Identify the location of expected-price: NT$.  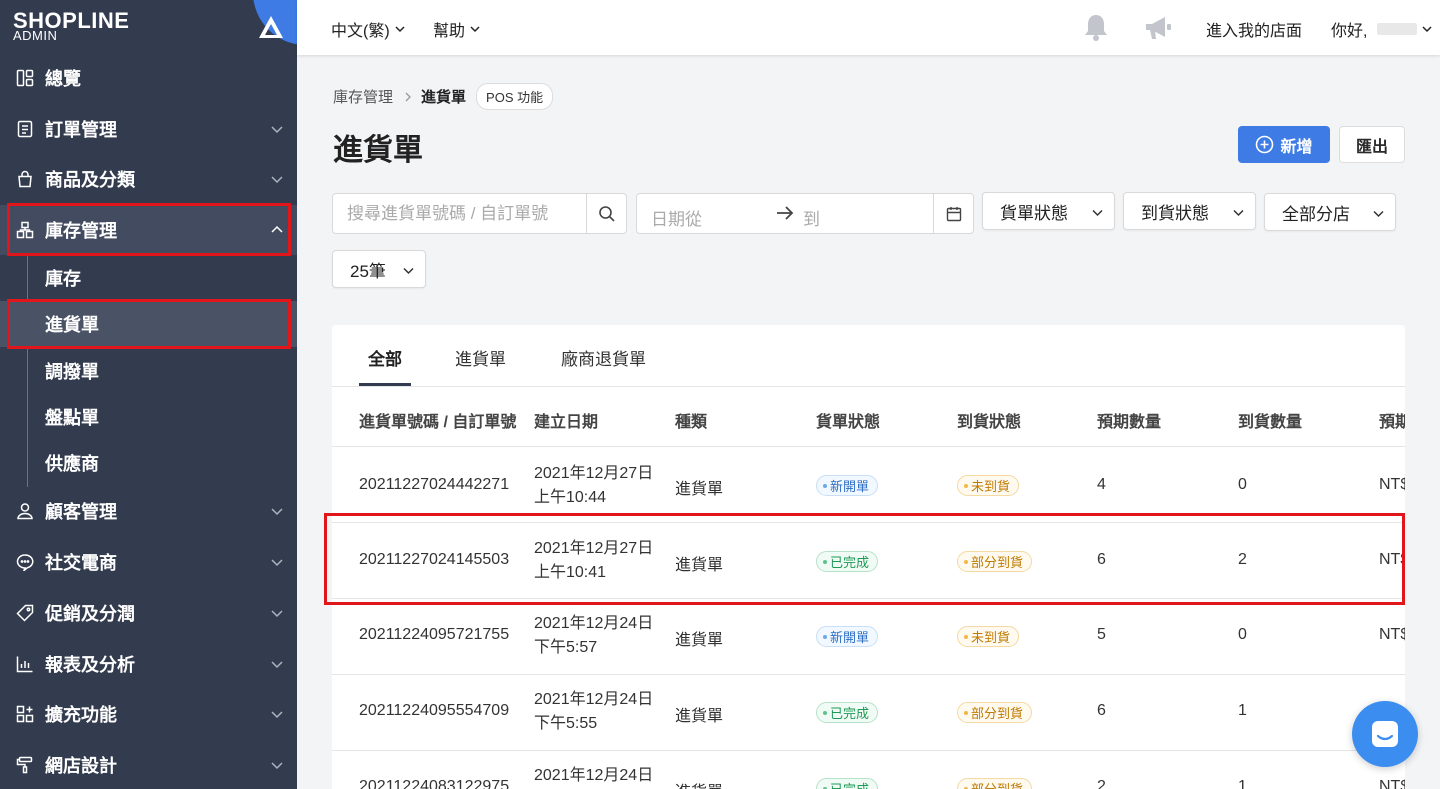
(1392, 783).